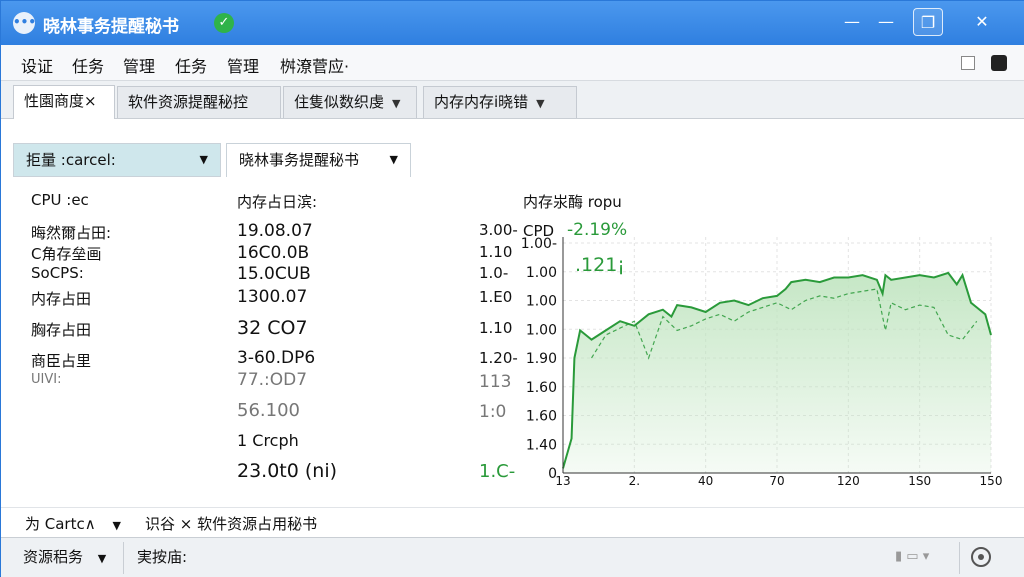 This screenshot has width=1024, height=577. What do you see at coordinates (848, 481) in the screenshot?
I see `x-tick-label: 120` at bounding box center [848, 481].